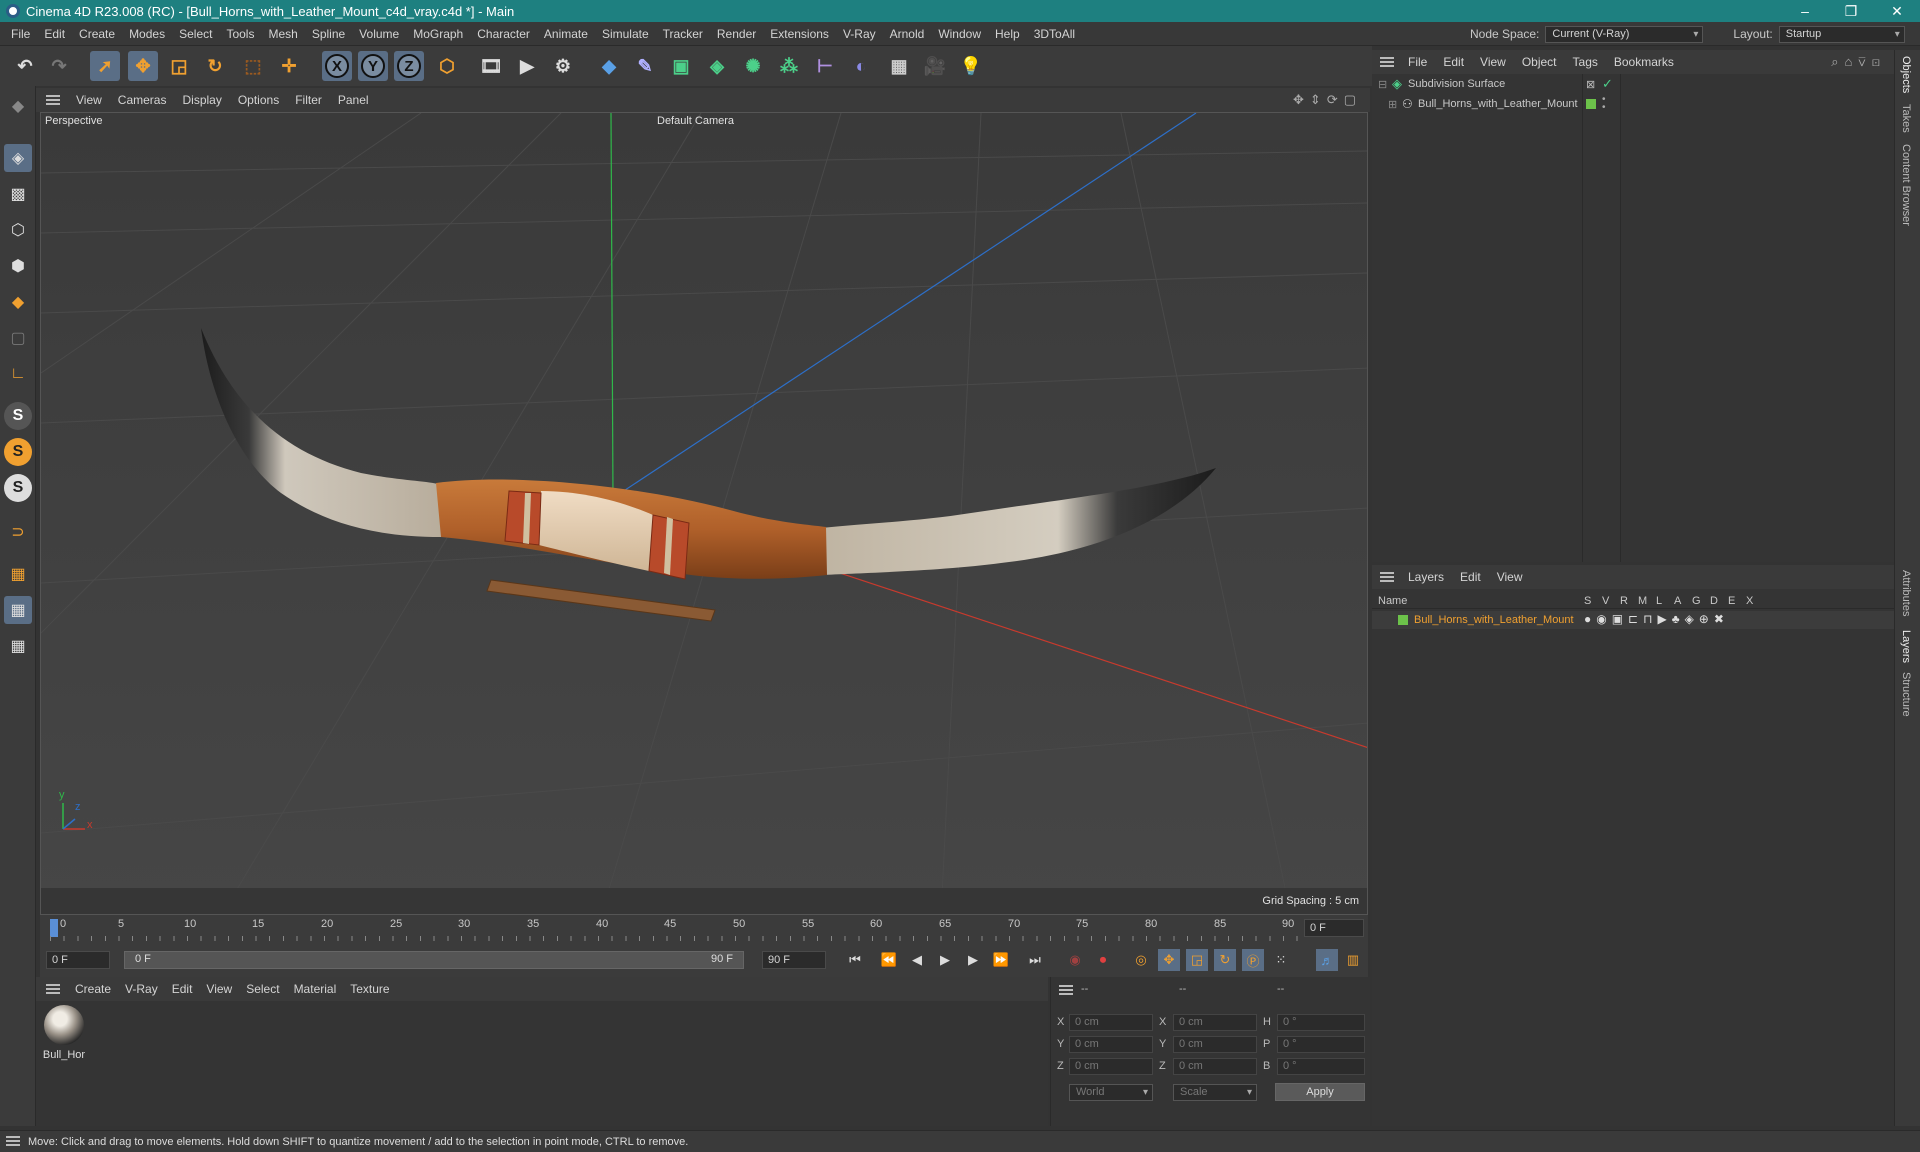 This screenshot has width=1920, height=1152. I want to click on model-mode-icon: ◈, so click(18, 158).